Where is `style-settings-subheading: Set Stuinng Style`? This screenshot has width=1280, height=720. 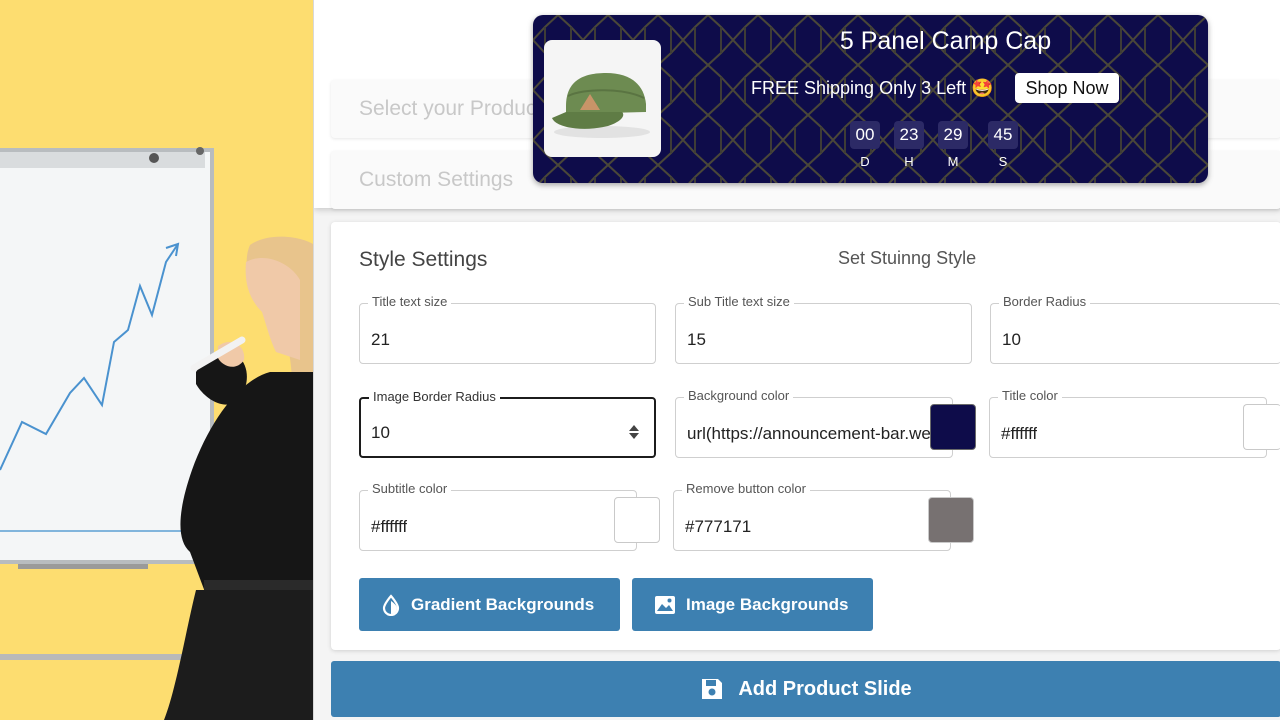 style-settings-subheading: Set Stuinng Style is located at coordinates (907, 258).